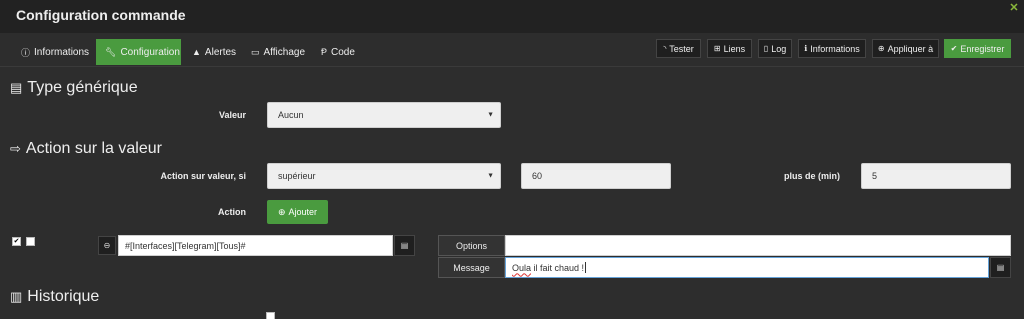 This screenshot has height=319, width=1024. I want to click on tab-label: Informations, so click(62, 52).